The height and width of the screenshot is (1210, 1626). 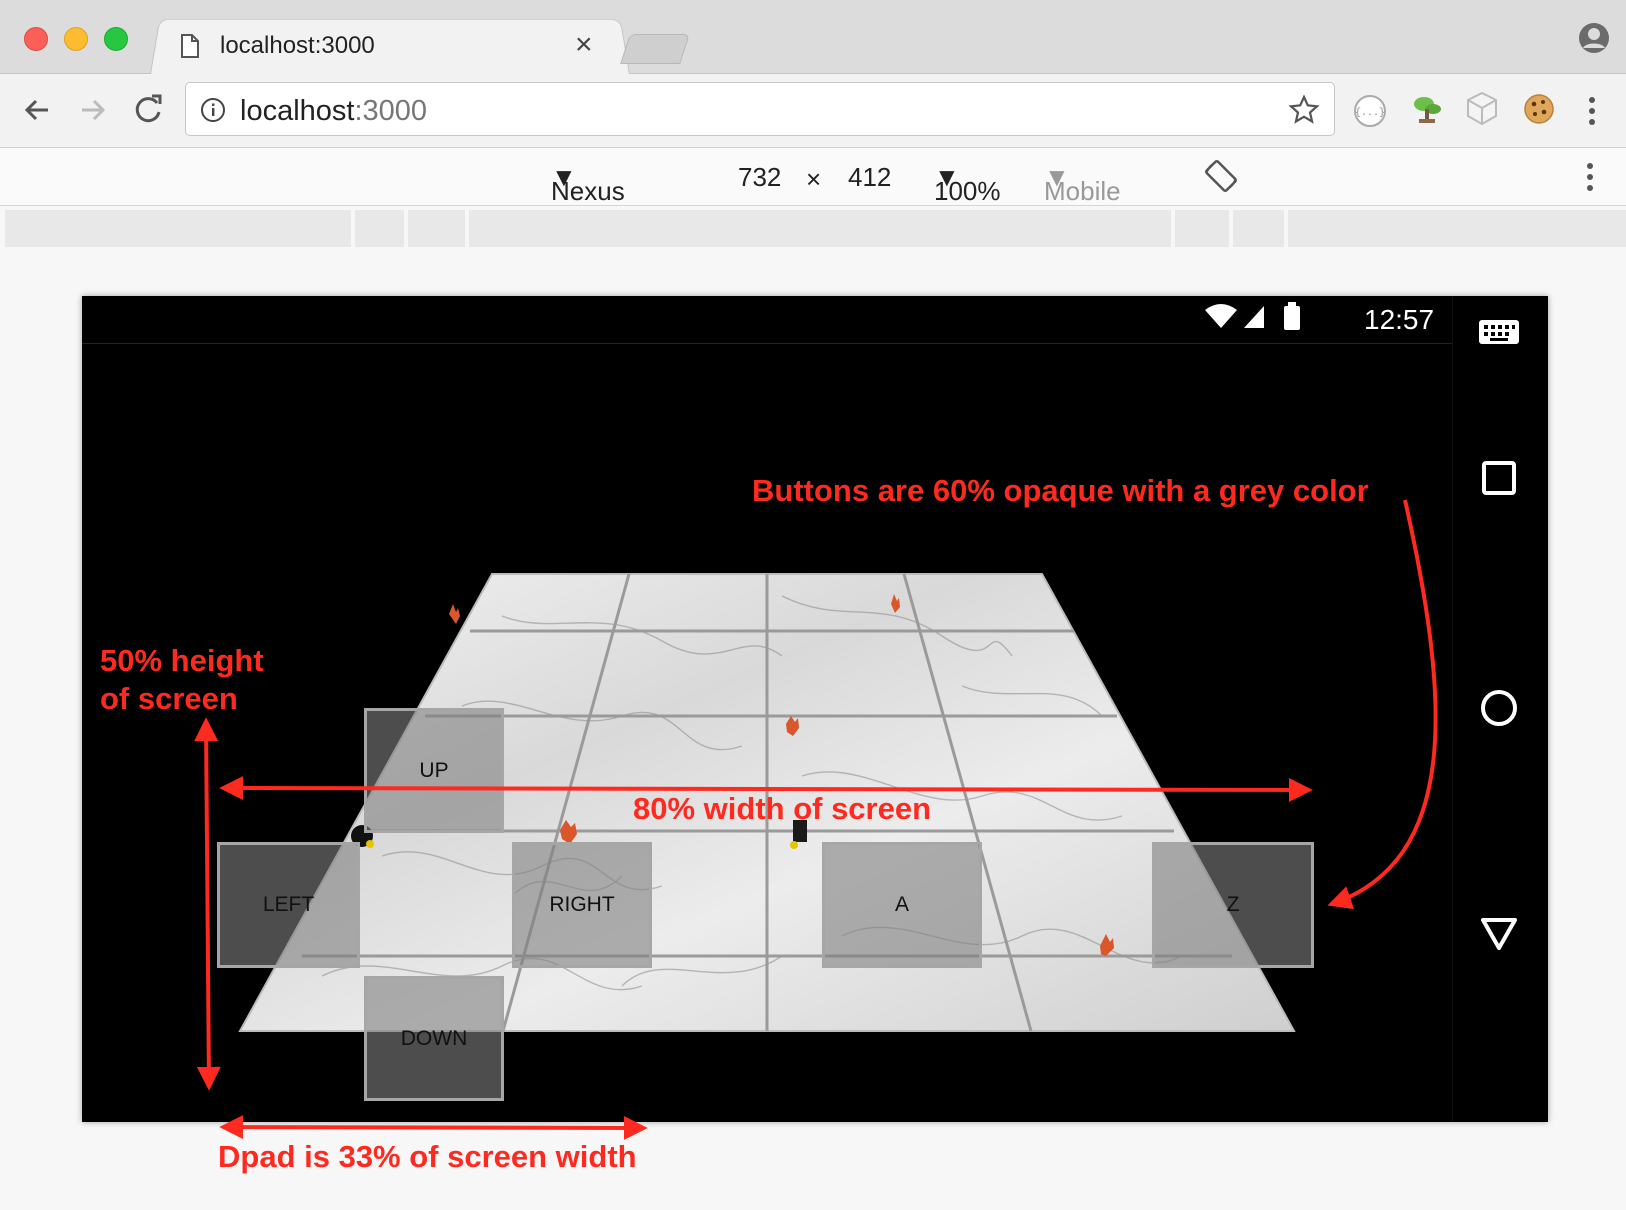 What do you see at coordinates (427, 1156) in the screenshot?
I see `dpad-note: Dpad is 33% of screen width` at bounding box center [427, 1156].